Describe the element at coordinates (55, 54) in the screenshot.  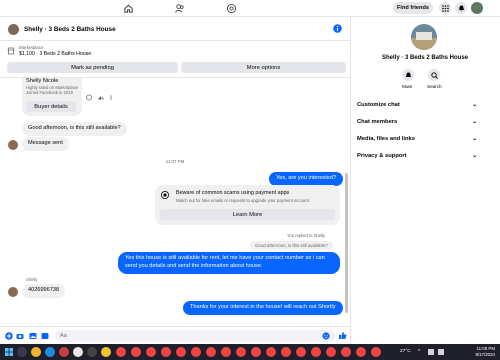
I see `listing-title: $1,100 · 3 Beds 2 Baths House` at that location.